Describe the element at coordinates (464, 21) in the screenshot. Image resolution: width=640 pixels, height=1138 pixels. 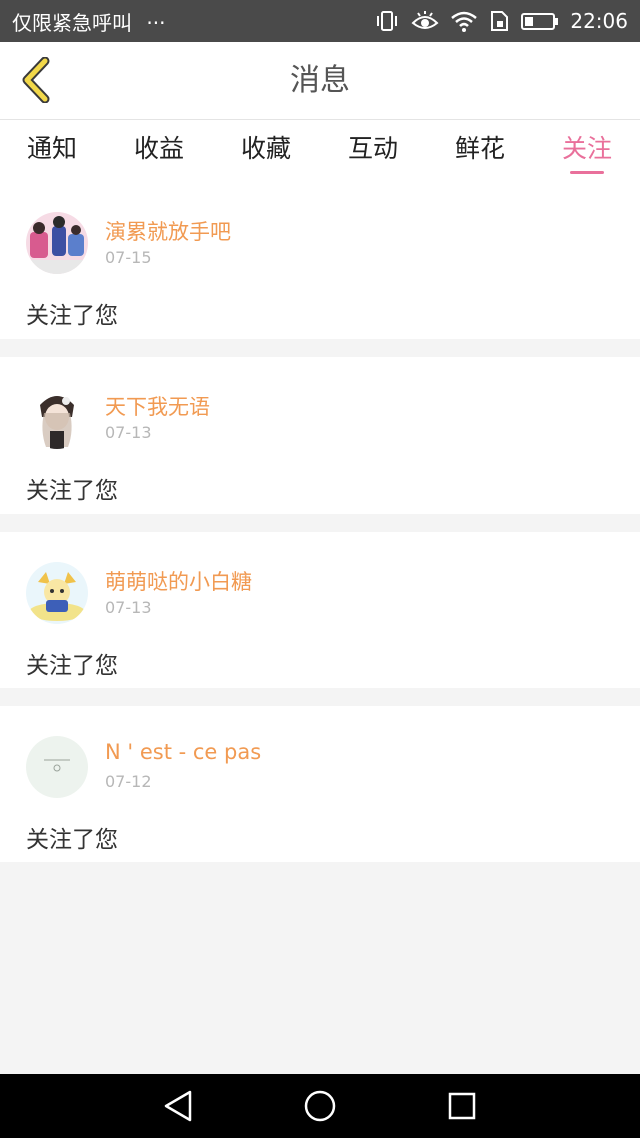
I see `wifi-icon` at that location.